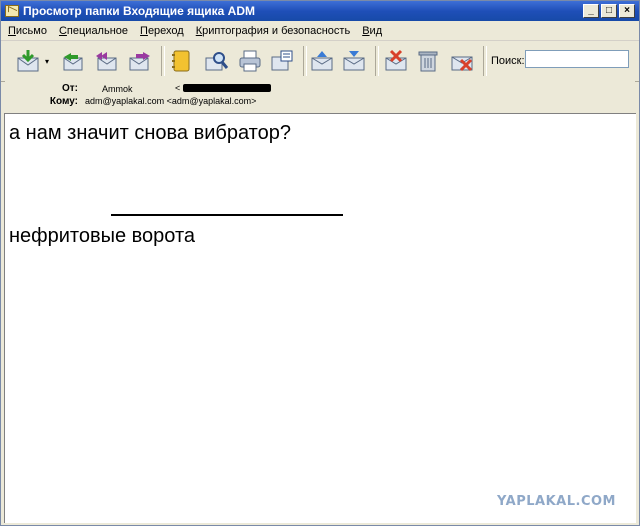 The image size is (640, 526). I want to click on dropdown-arrow-icon: ▾, so click(47, 61).